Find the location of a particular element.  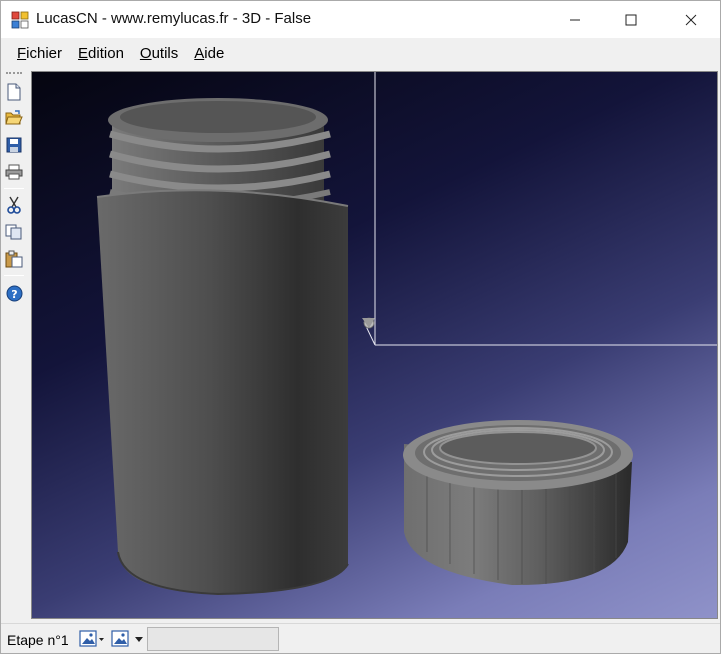

maximize-icon is located at coordinates (631, 19).